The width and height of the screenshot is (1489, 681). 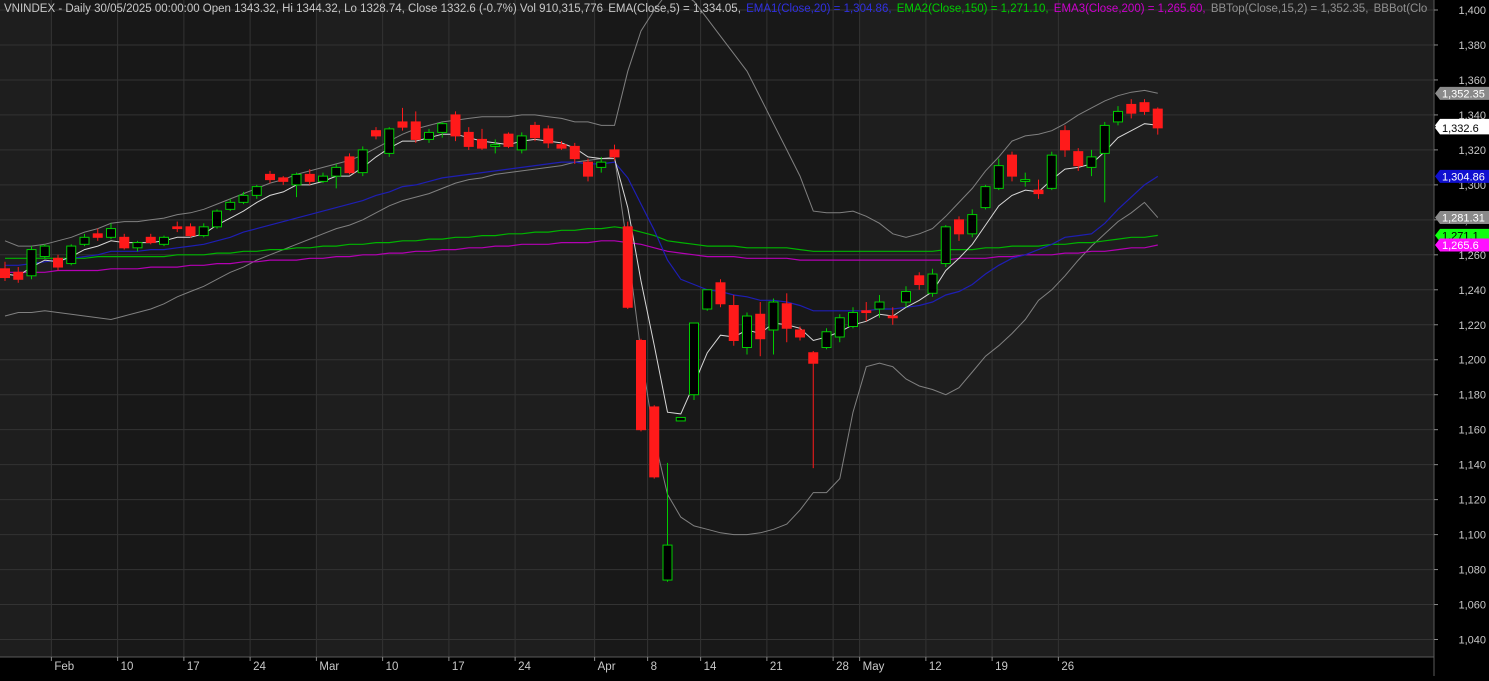 I want to click on y-tick-label: 1,140, so click(x=1472, y=466).